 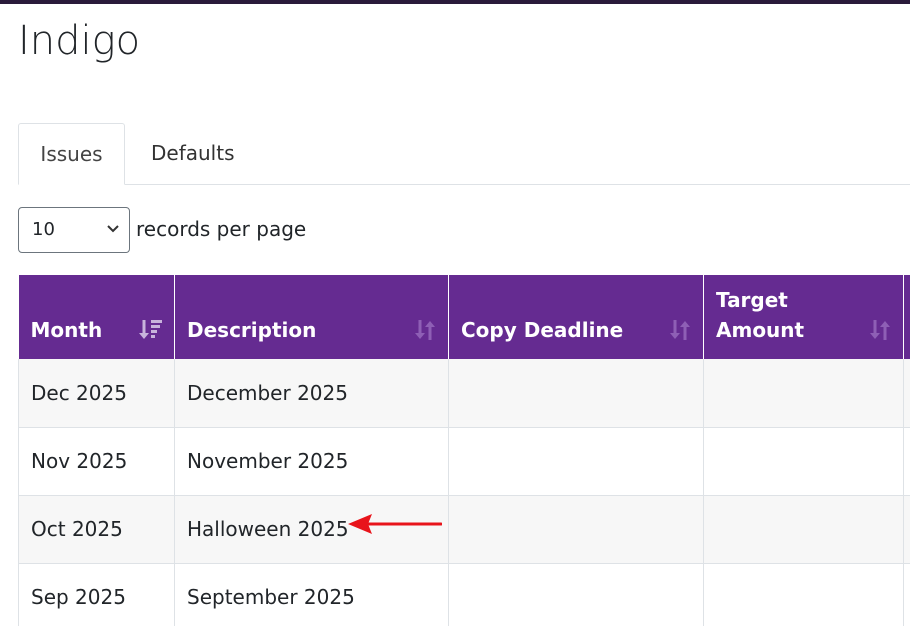 I want to click on cell-month: Nov 2025, so click(x=96, y=461).